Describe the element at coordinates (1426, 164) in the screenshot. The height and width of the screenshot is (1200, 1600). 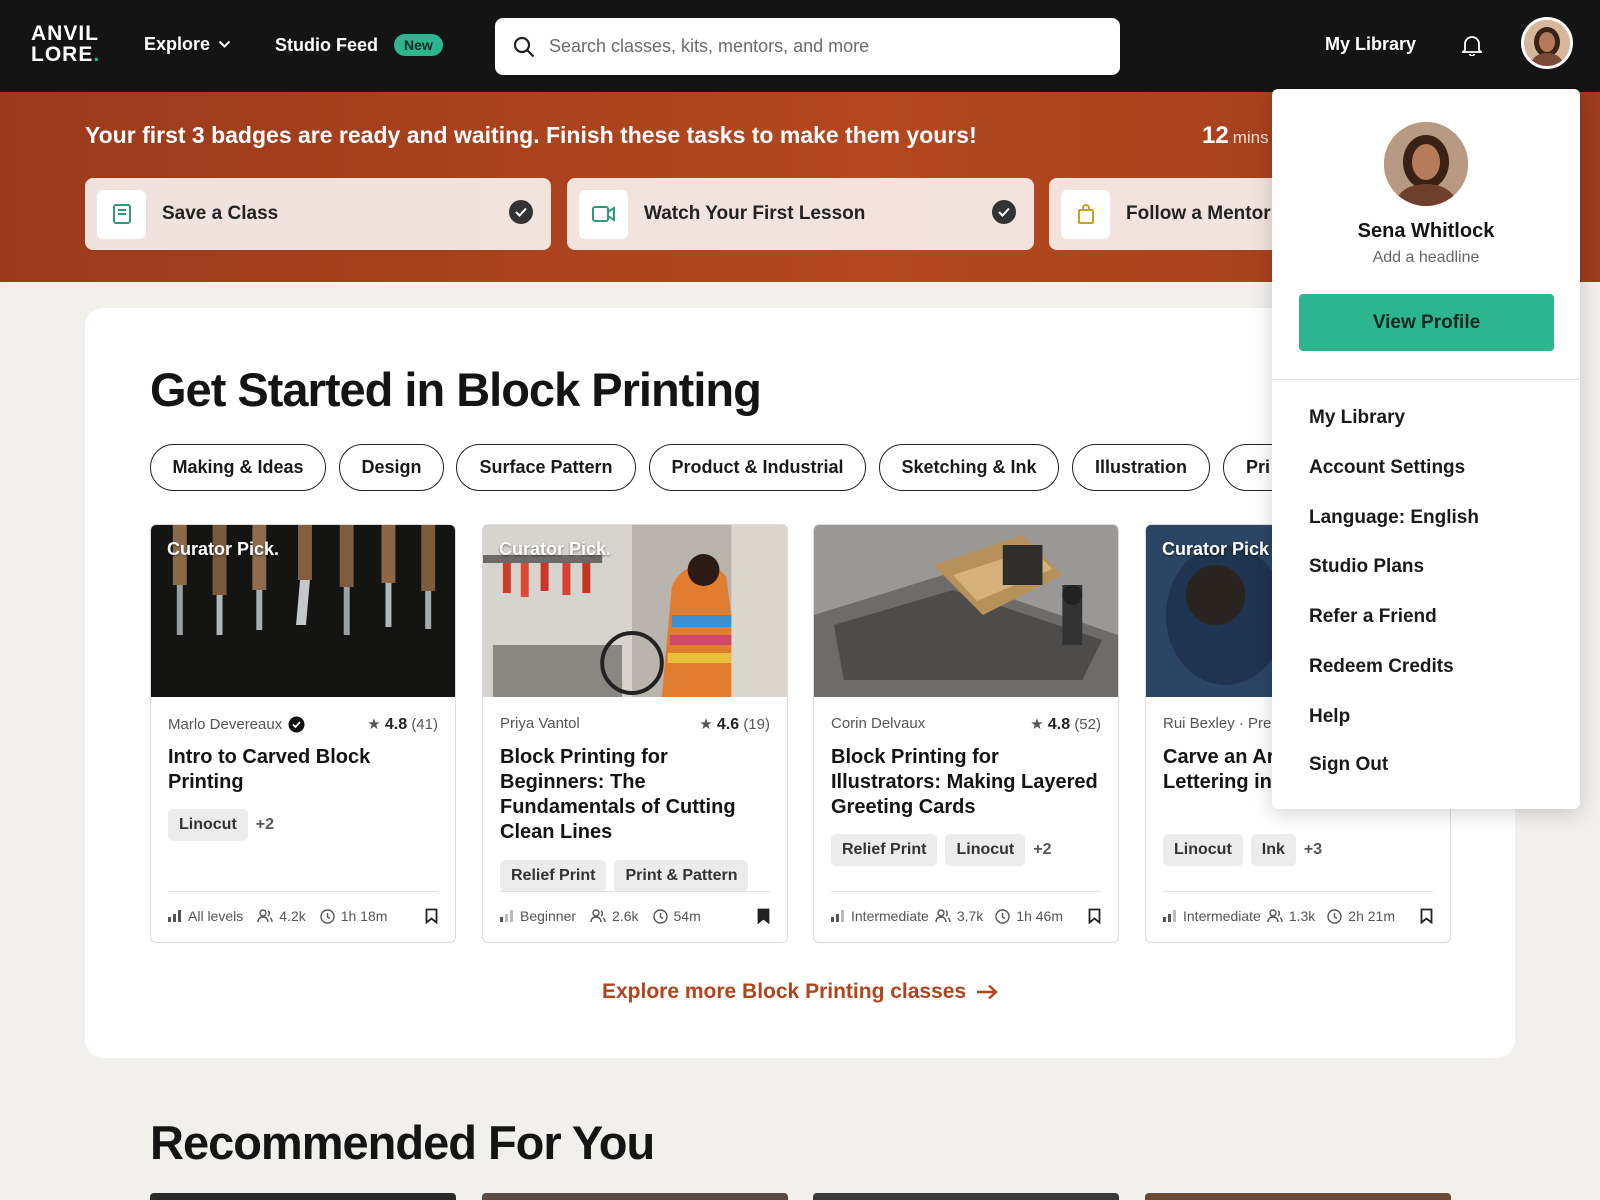
I see `menu-avatar` at that location.